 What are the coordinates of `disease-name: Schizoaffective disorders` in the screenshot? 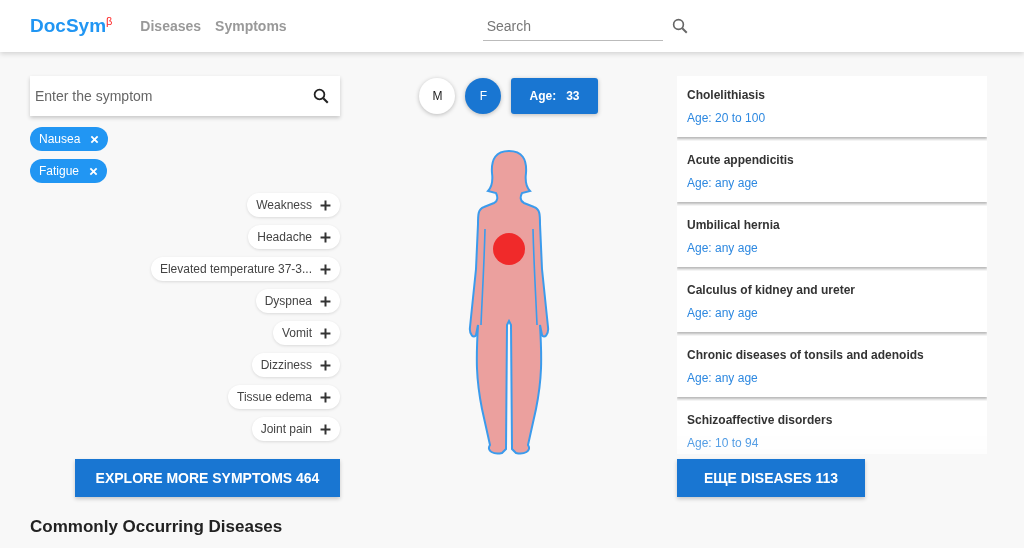 It's located at (760, 420).